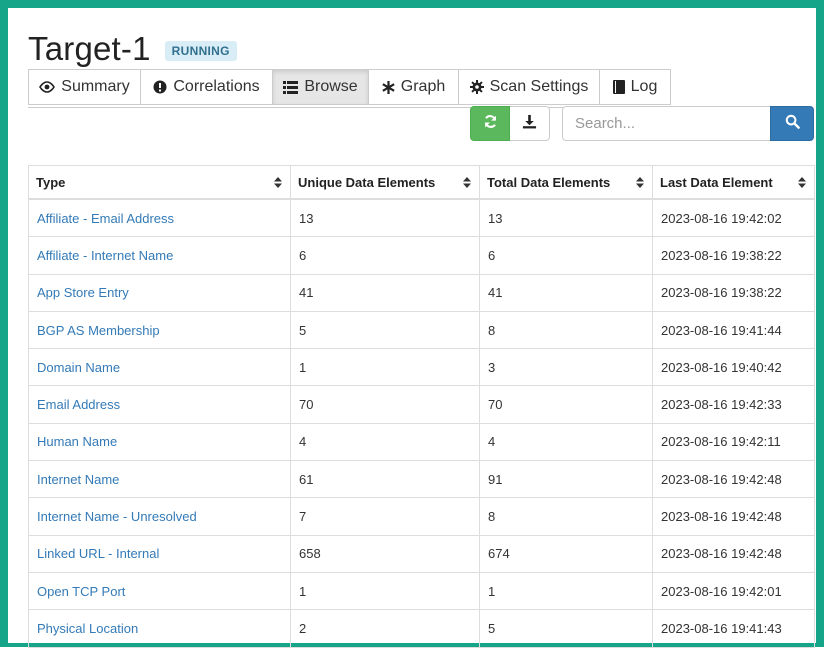 This screenshot has height=648, width=824. Describe the element at coordinates (159, 367) in the screenshot. I see `cell-type: Domain Name` at that location.